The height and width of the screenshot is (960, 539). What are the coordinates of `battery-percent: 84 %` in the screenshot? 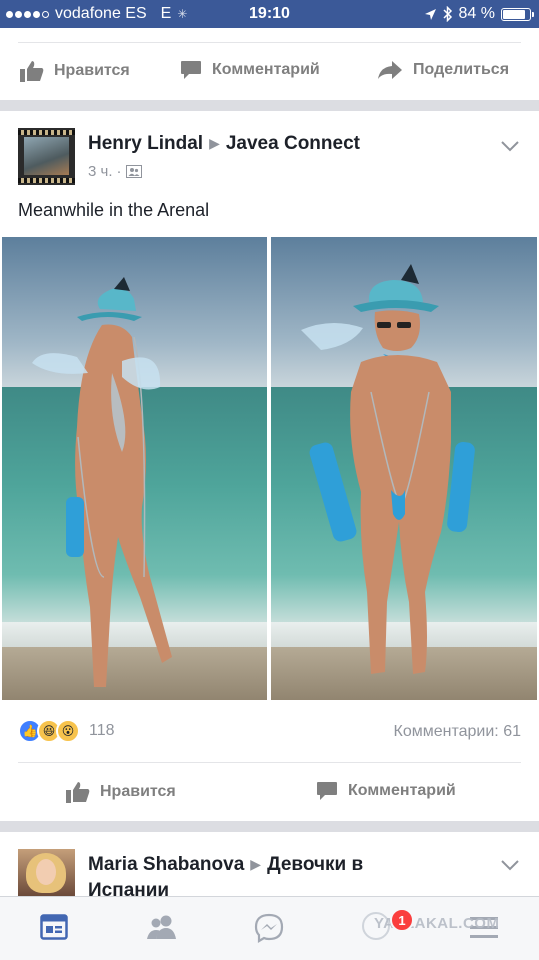 It's located at (476, 13).